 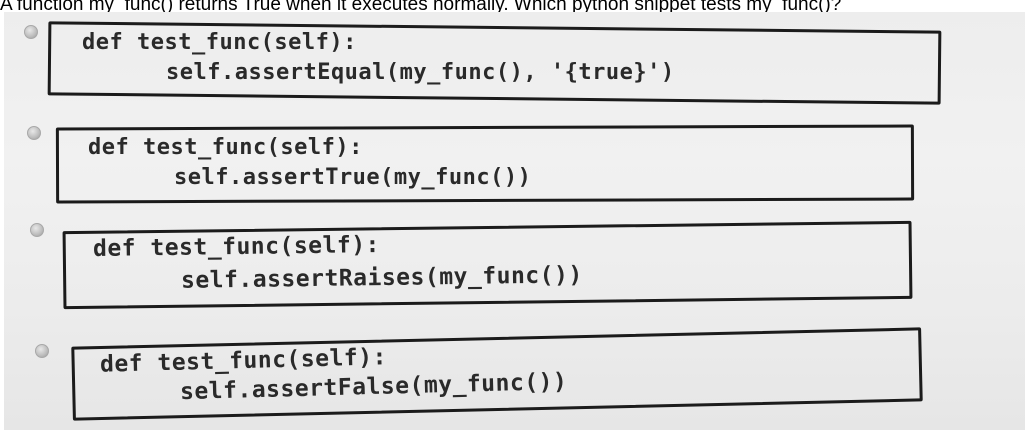 I want to click on code-line-assert-2: self.assertTrue(my_func()), so click(x=353, y=177).